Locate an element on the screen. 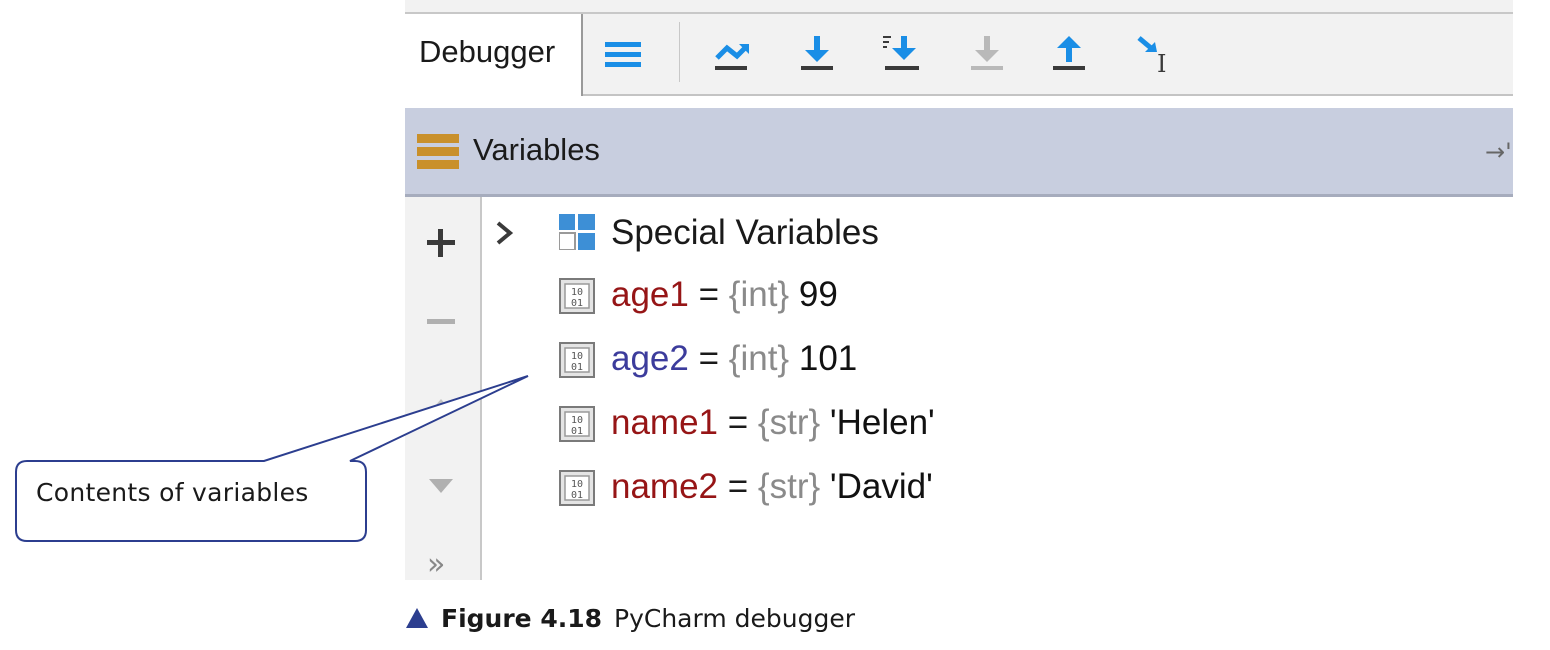 This screenshot has width=1550, height=650. variable-entry: age1 = {int} 99 is located at coordinates (724, 295).